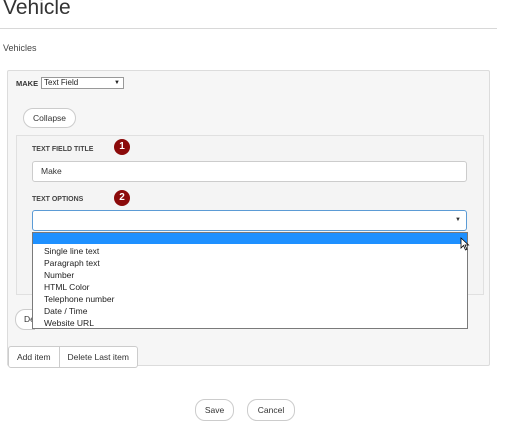  I want to click on save-button: Save, so click(214, 410).